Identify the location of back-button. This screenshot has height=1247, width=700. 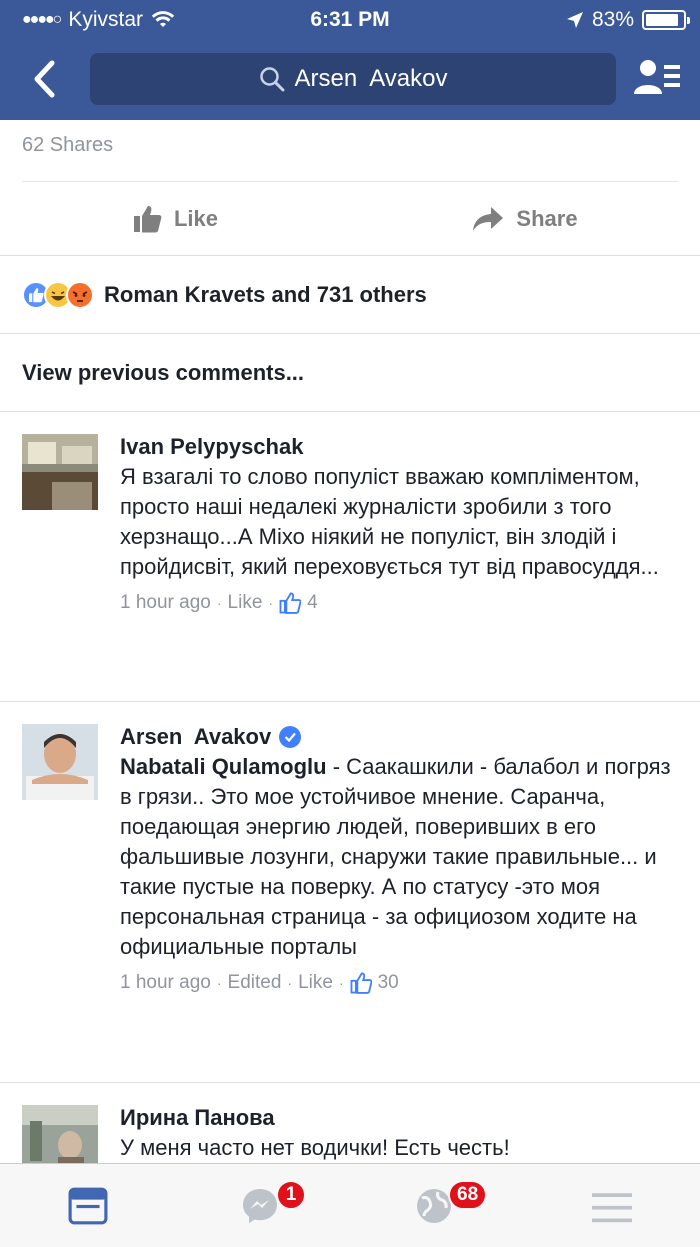
(44, 79).